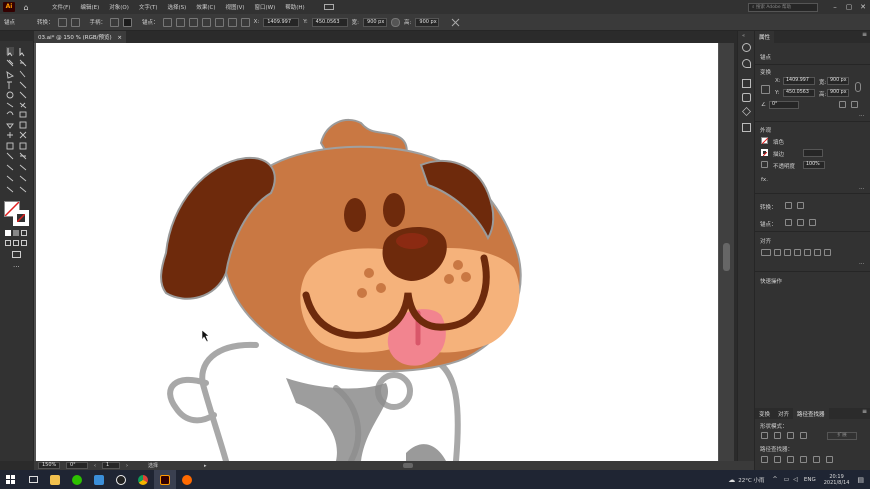  Describe the element at coordinates (788, 205) in the screenshot. I see `panel-convert-corner-icon` at that location.